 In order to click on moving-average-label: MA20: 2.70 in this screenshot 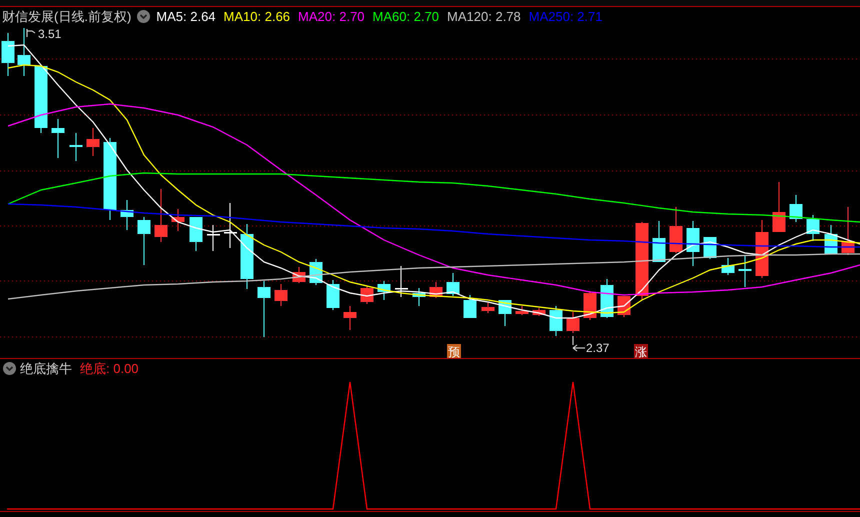, I will do `click(331, 17)`.